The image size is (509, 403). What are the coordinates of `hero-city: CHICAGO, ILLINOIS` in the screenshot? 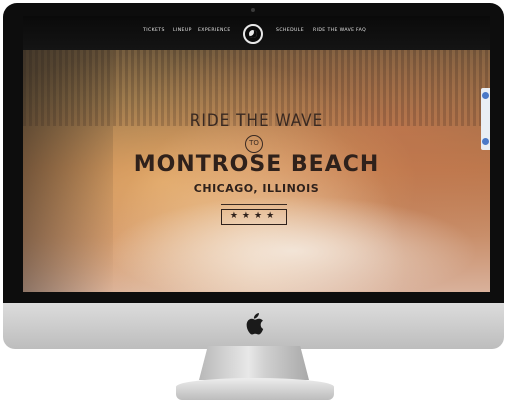 It's located at (256, 188).